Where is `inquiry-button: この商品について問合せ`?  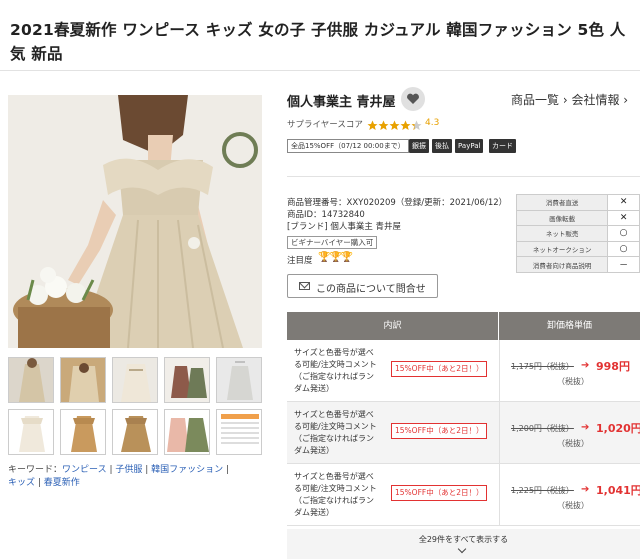 inquiry-button: この商品について問合せ is located at coordinates (362, 286).